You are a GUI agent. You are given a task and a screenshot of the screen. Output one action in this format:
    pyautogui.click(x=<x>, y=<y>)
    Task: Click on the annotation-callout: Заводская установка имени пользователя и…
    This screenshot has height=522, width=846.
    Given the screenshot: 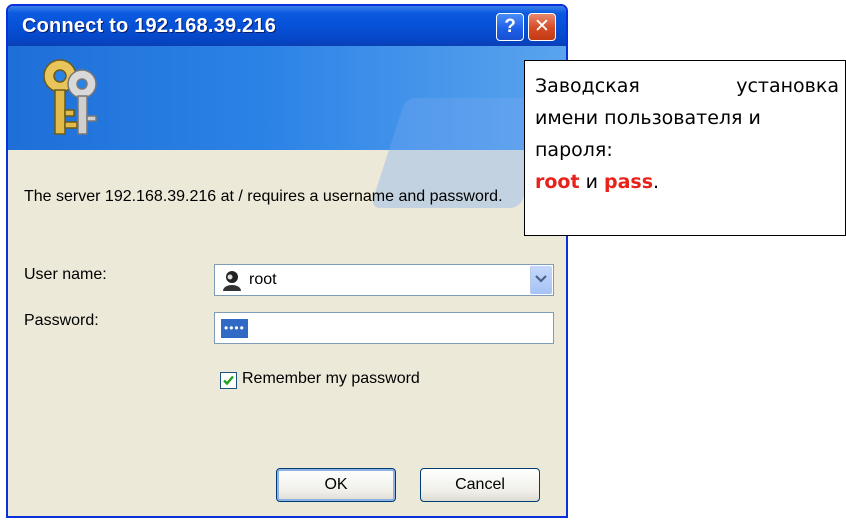 What is the action you would take?
    pyautogui.click(x=685, y=148)
    